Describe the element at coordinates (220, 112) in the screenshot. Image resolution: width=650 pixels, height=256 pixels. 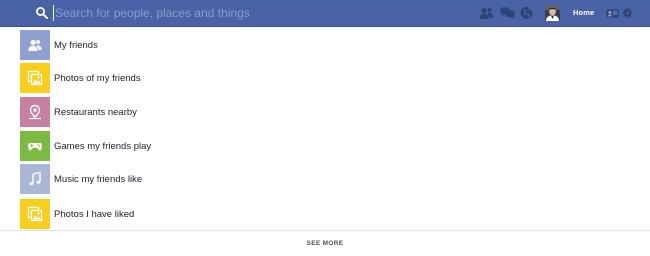
I see `suggestion-restaurants-nearby: Restaurants nearby` at that location.